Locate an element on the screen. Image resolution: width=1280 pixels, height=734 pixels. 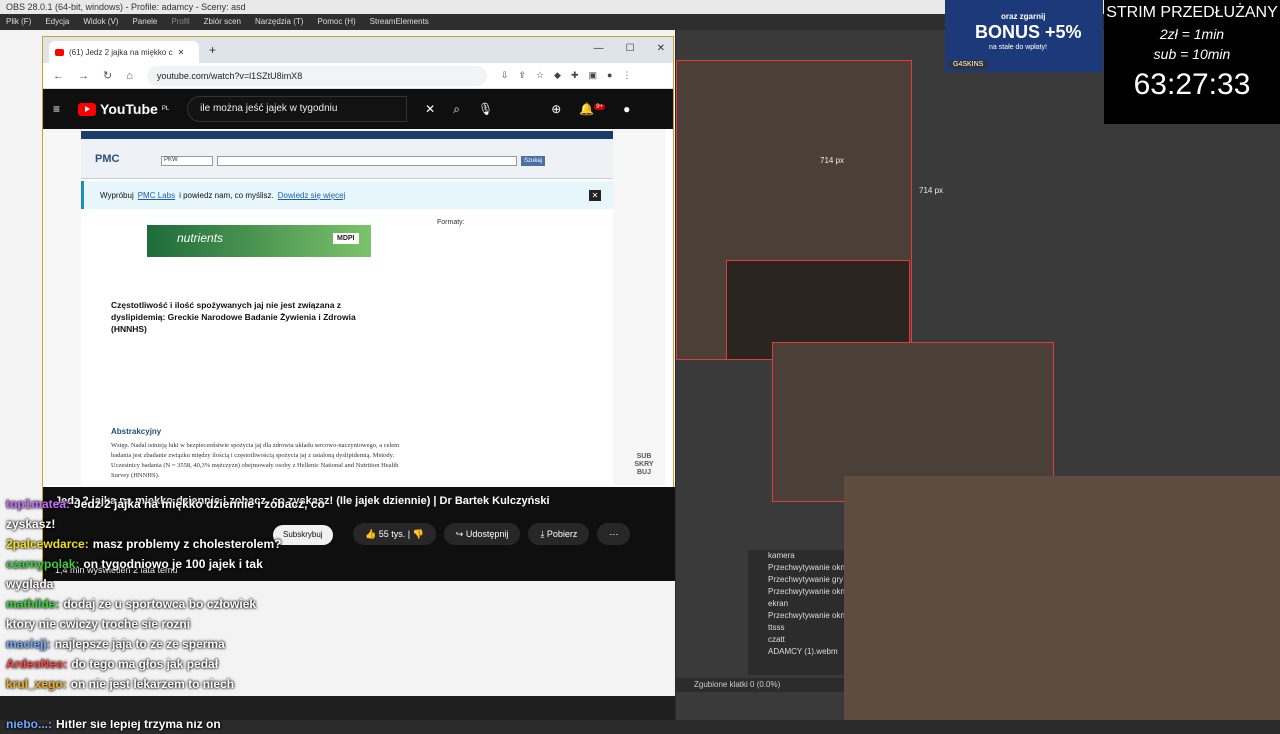
publisher-logo: MDPI is located at coordinates (346, 238).